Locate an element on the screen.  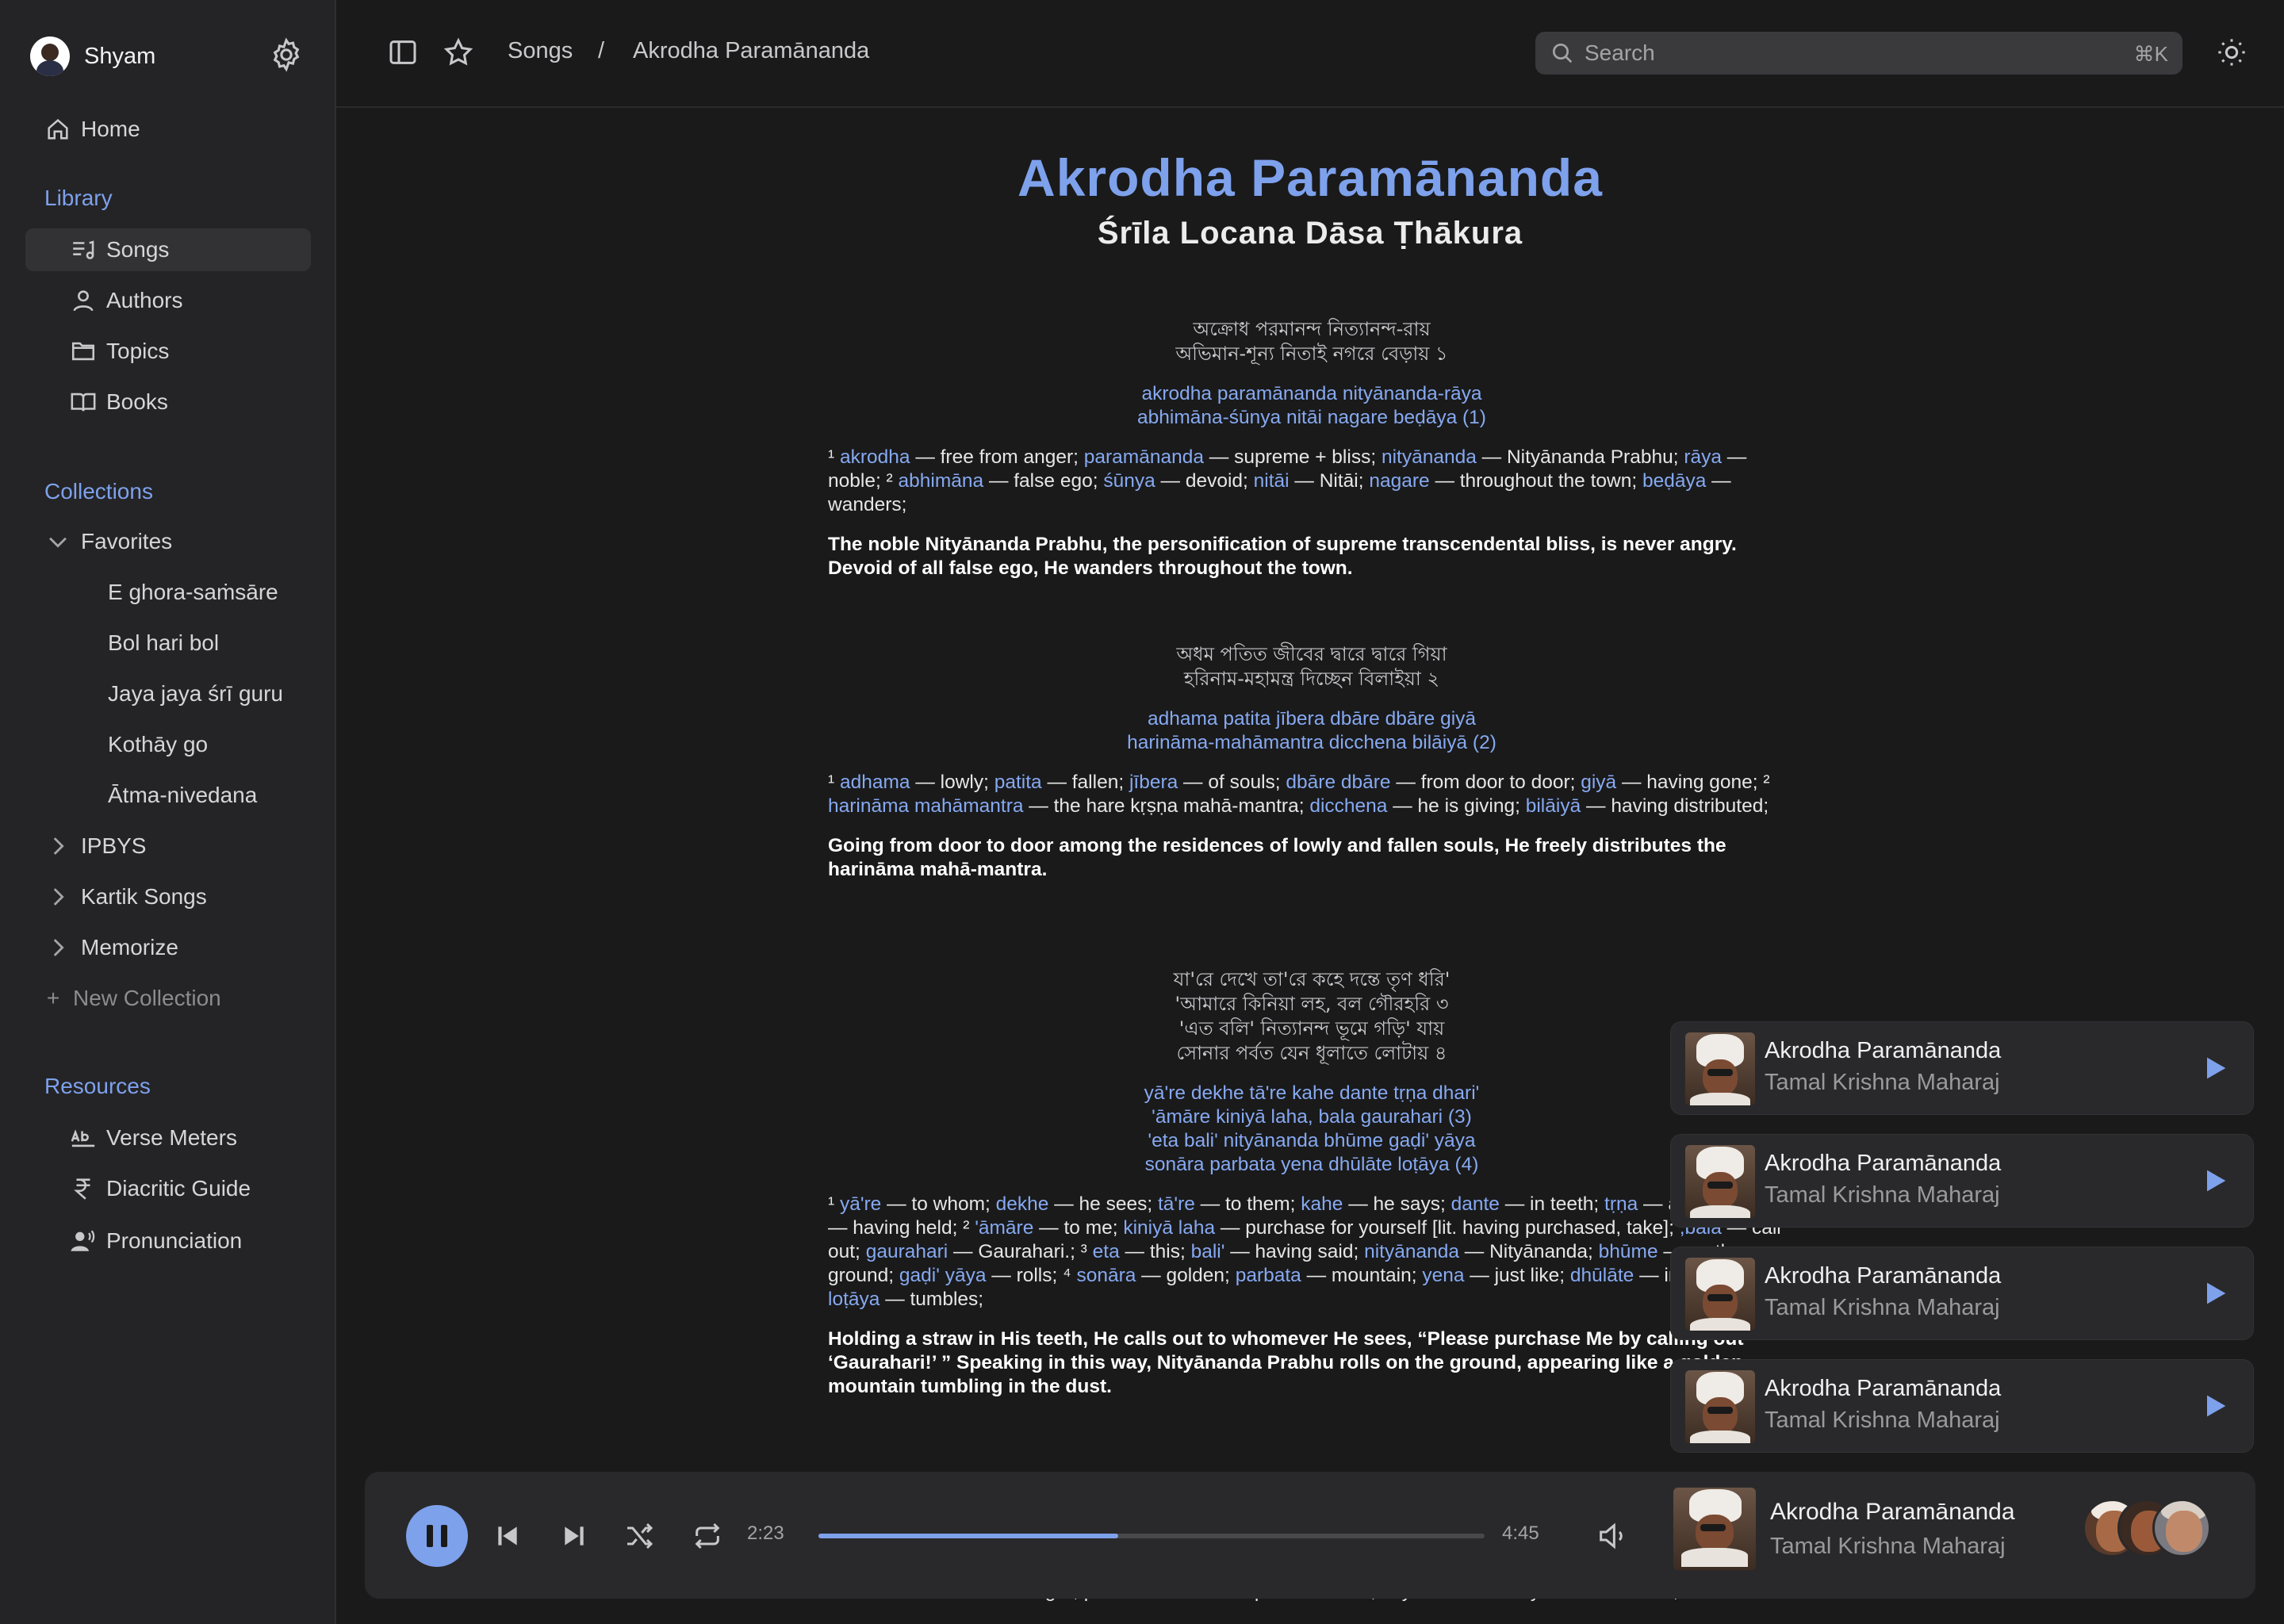
bengali-line: 'এত বলি' নিত্যানন্দ ভূমে গড়ি' যায় is located at coordinates (1311, 1028).